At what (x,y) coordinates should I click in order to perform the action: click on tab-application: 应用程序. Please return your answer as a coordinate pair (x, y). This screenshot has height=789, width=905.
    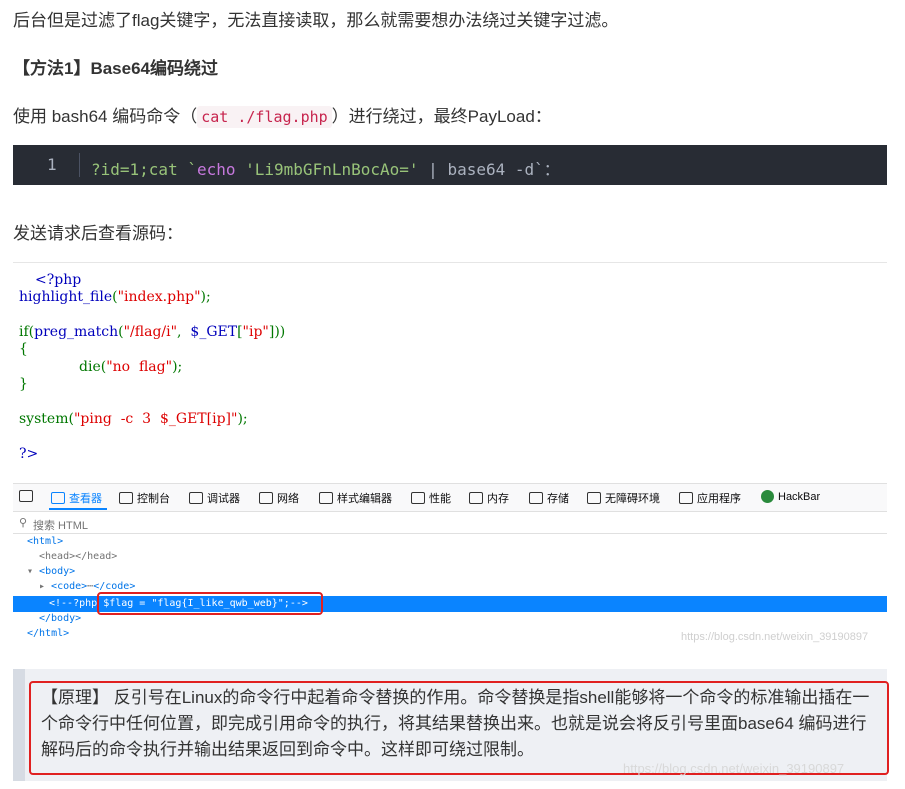
    Looking at the image, I should click on (710, 498).